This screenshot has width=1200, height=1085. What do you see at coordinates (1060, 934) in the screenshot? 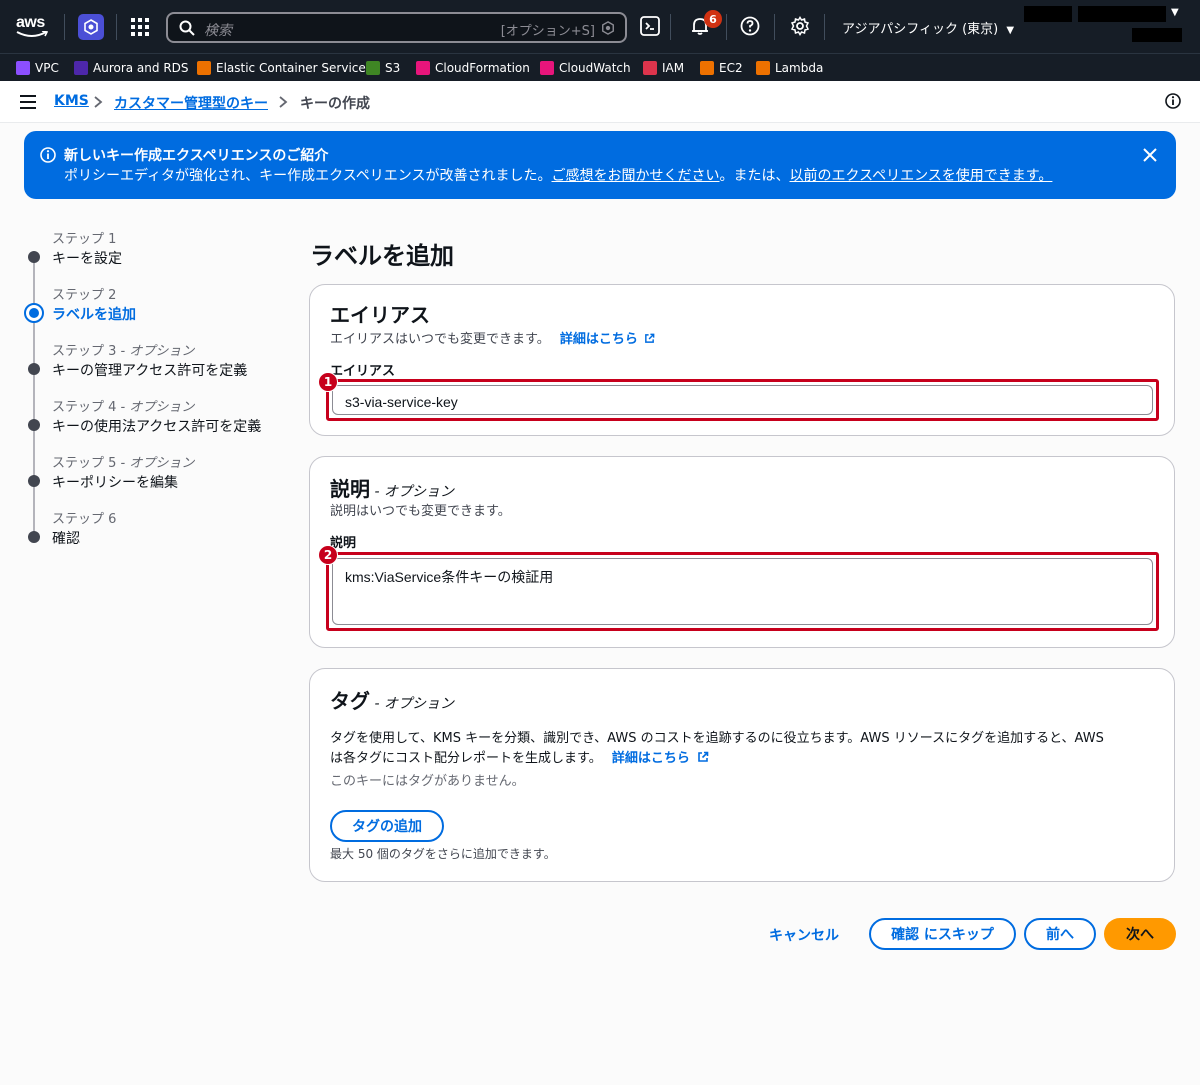
I see `previous-button: 前へ` at bounding box center [1060, 934].